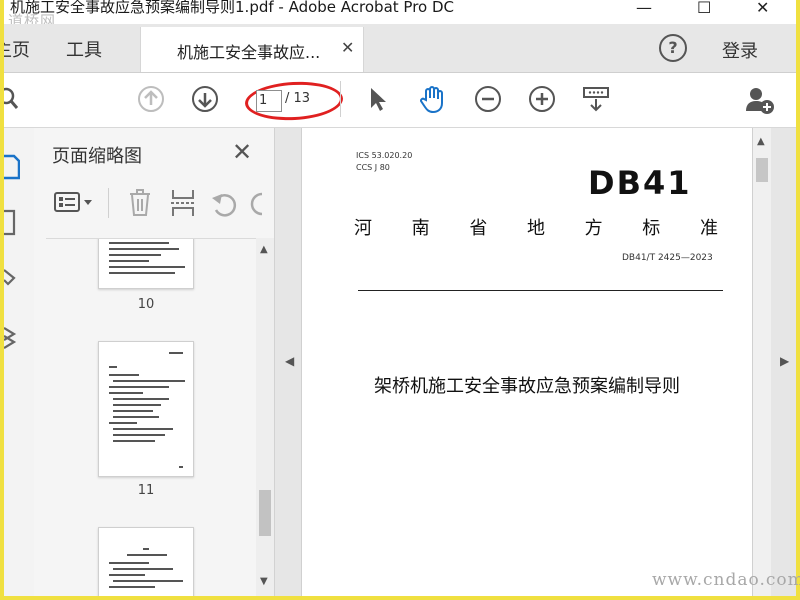 The image size is (800, 600). What do you see at coordinates (667, 258) in the screenshot?
I see `standard-number: DB41/T 2425—2023` at bounding box center [667, 258].